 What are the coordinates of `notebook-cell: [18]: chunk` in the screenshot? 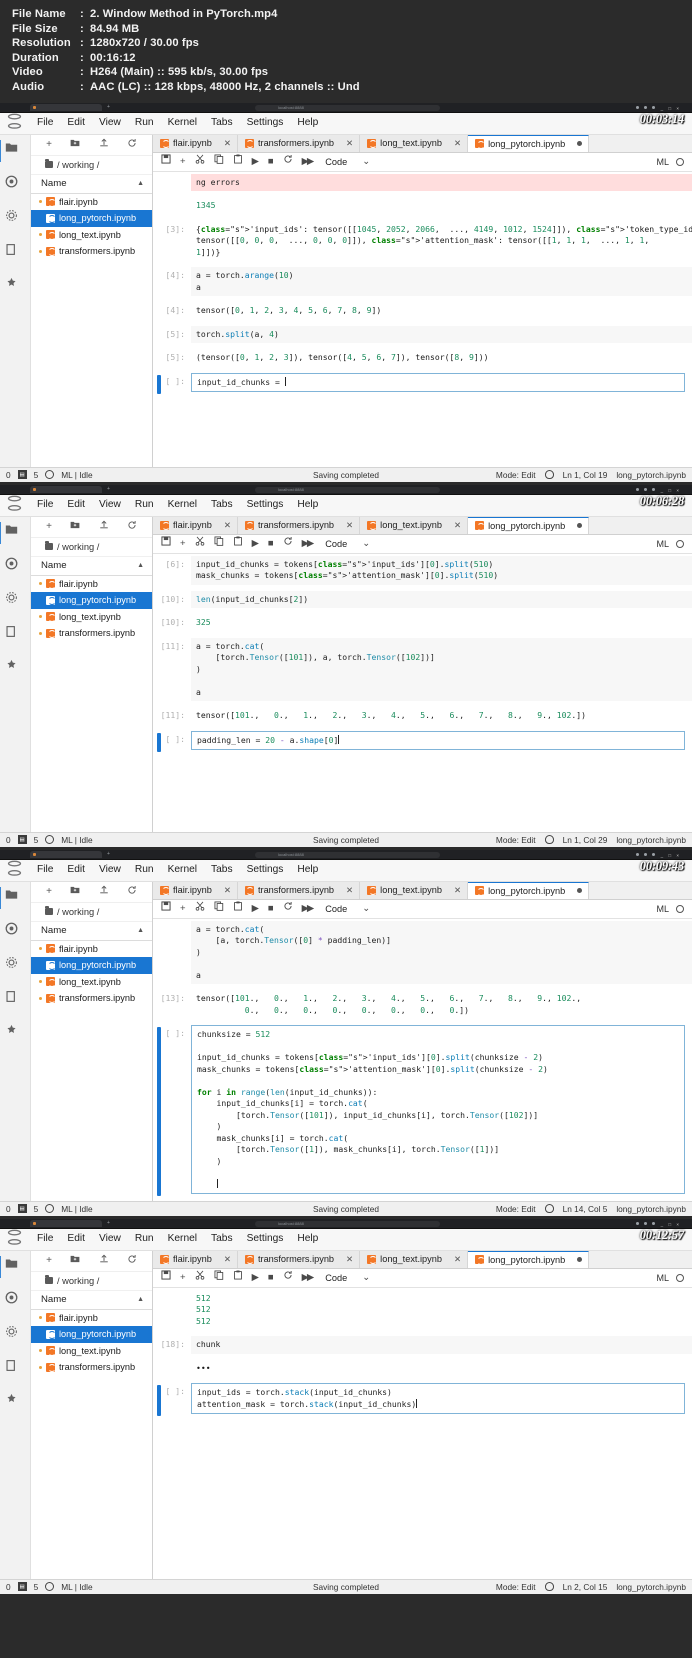 It's located at (422, 1345).